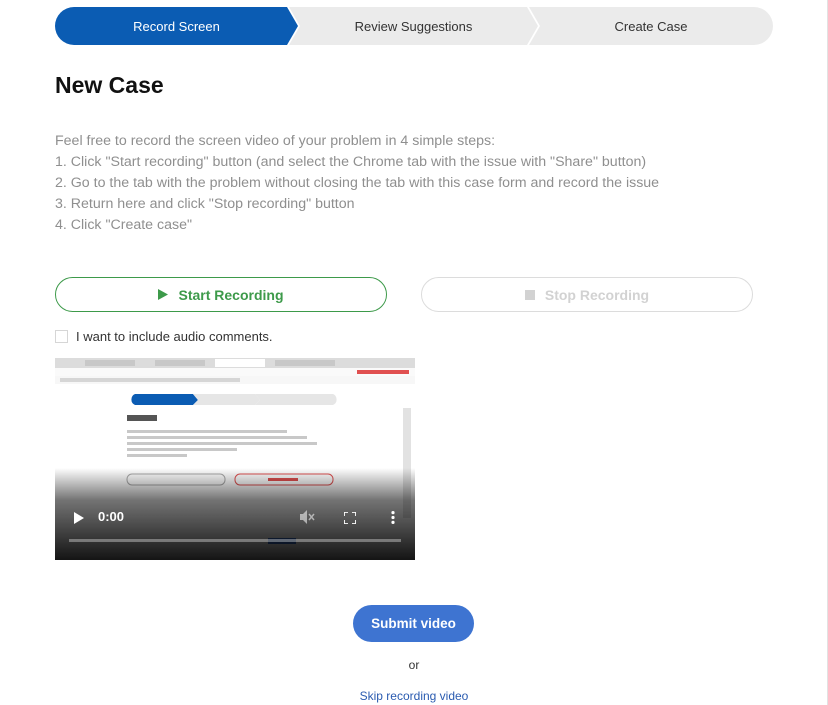  I want to click on step-create-case: Create Case, so click(651, 26).